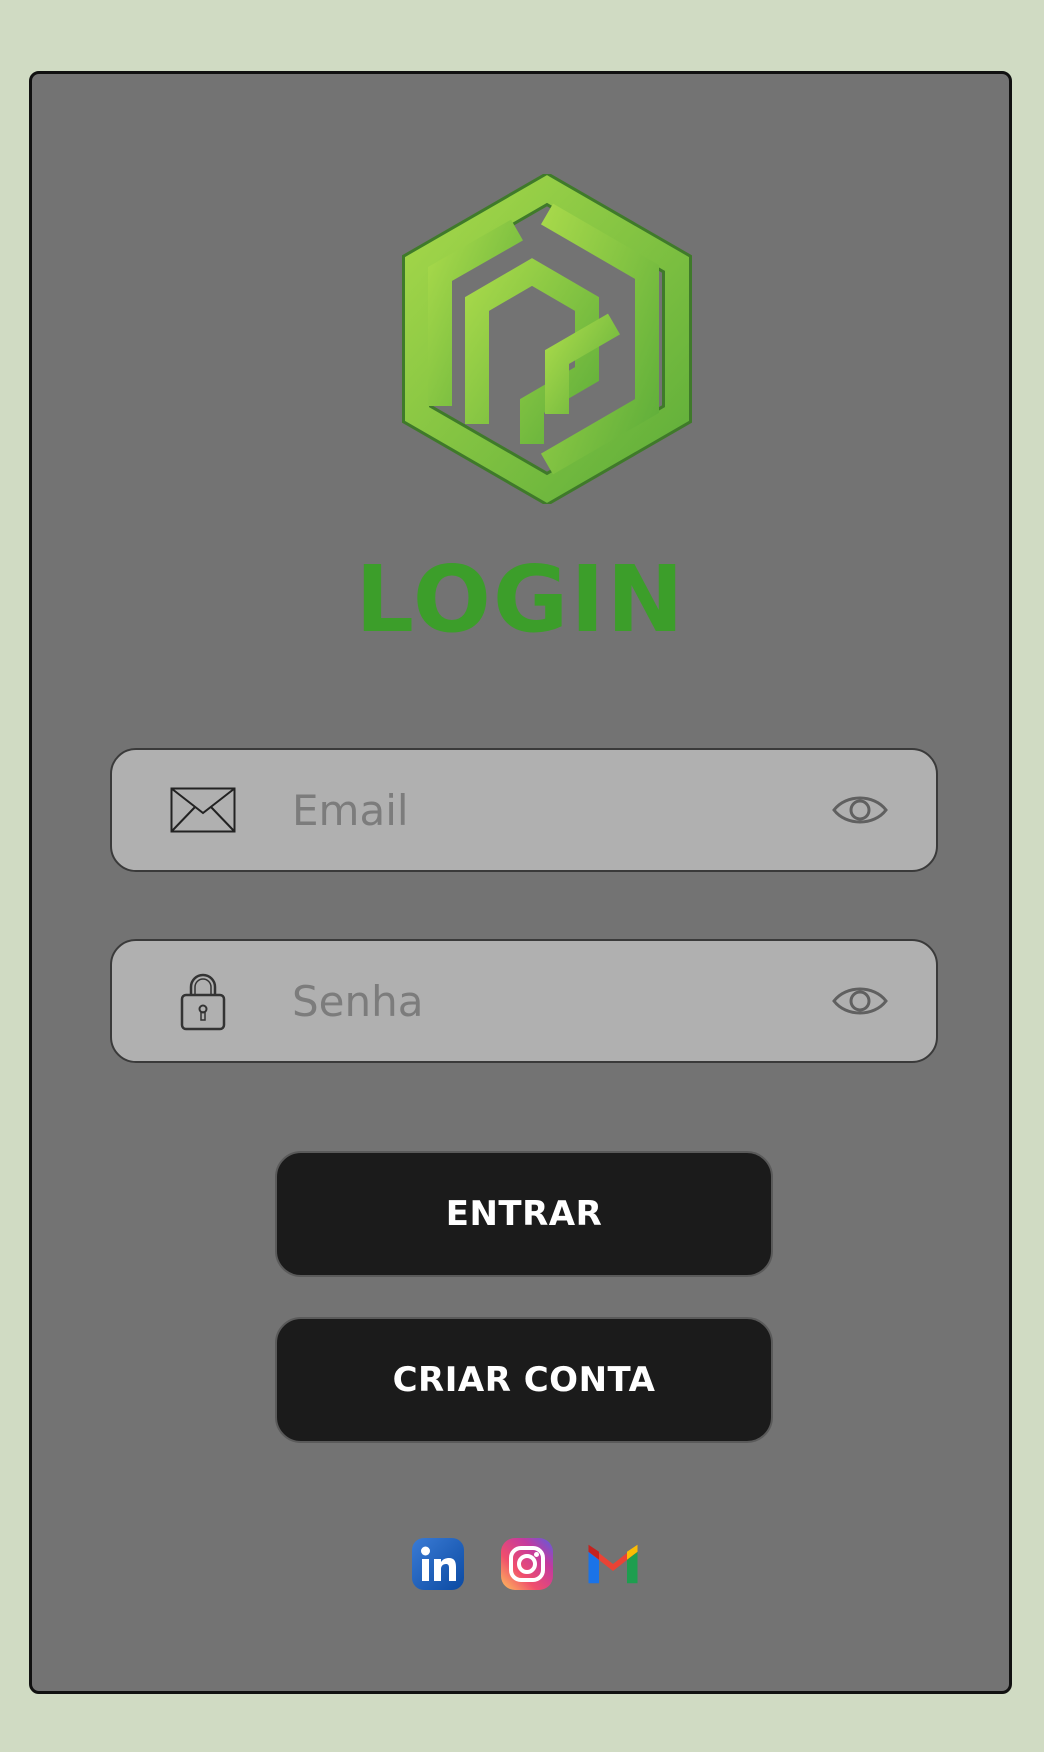 Image resolution: width=1044 pixels, height=1752 pixels. I want to click on password-field, so click(524, 1001).